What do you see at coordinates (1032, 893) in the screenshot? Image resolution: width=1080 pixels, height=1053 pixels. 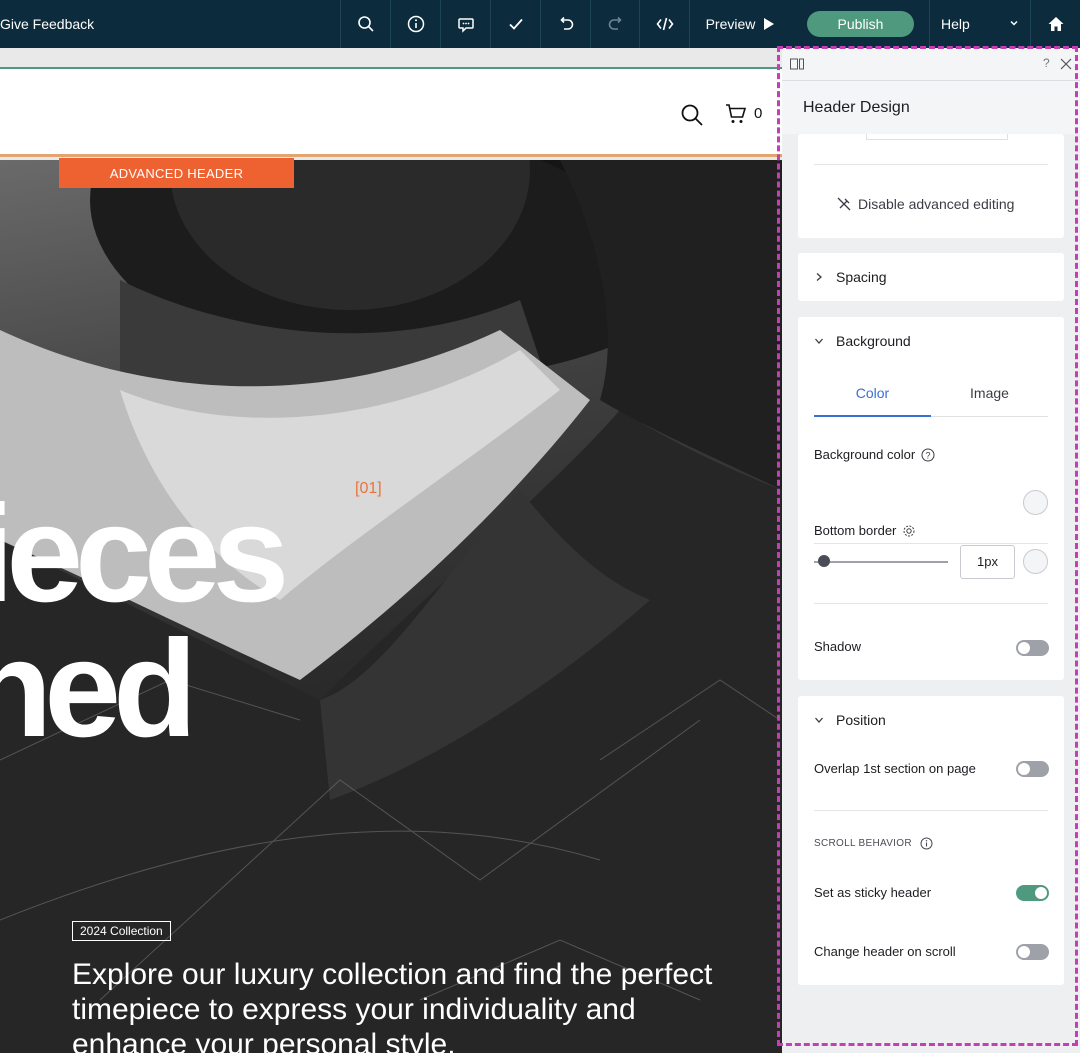 I see `sticky-header-toggle` at bounding box center [1032, 893].